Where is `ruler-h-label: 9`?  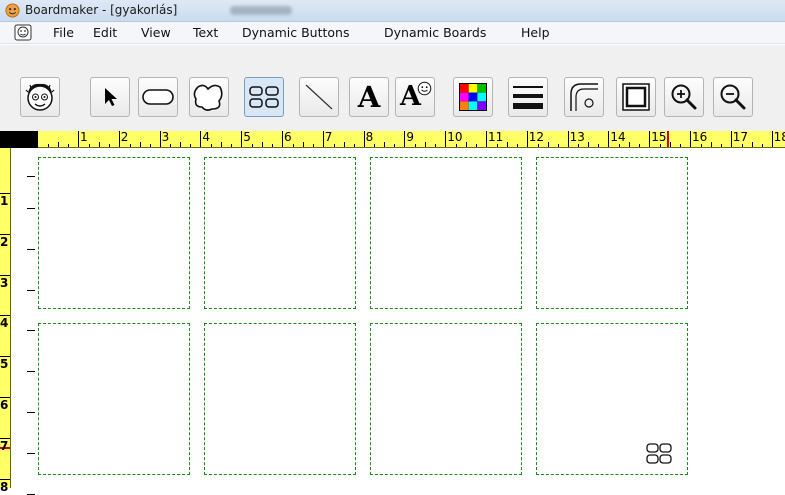 ruler-h-label: 9 is located at coordinates (410, 137).